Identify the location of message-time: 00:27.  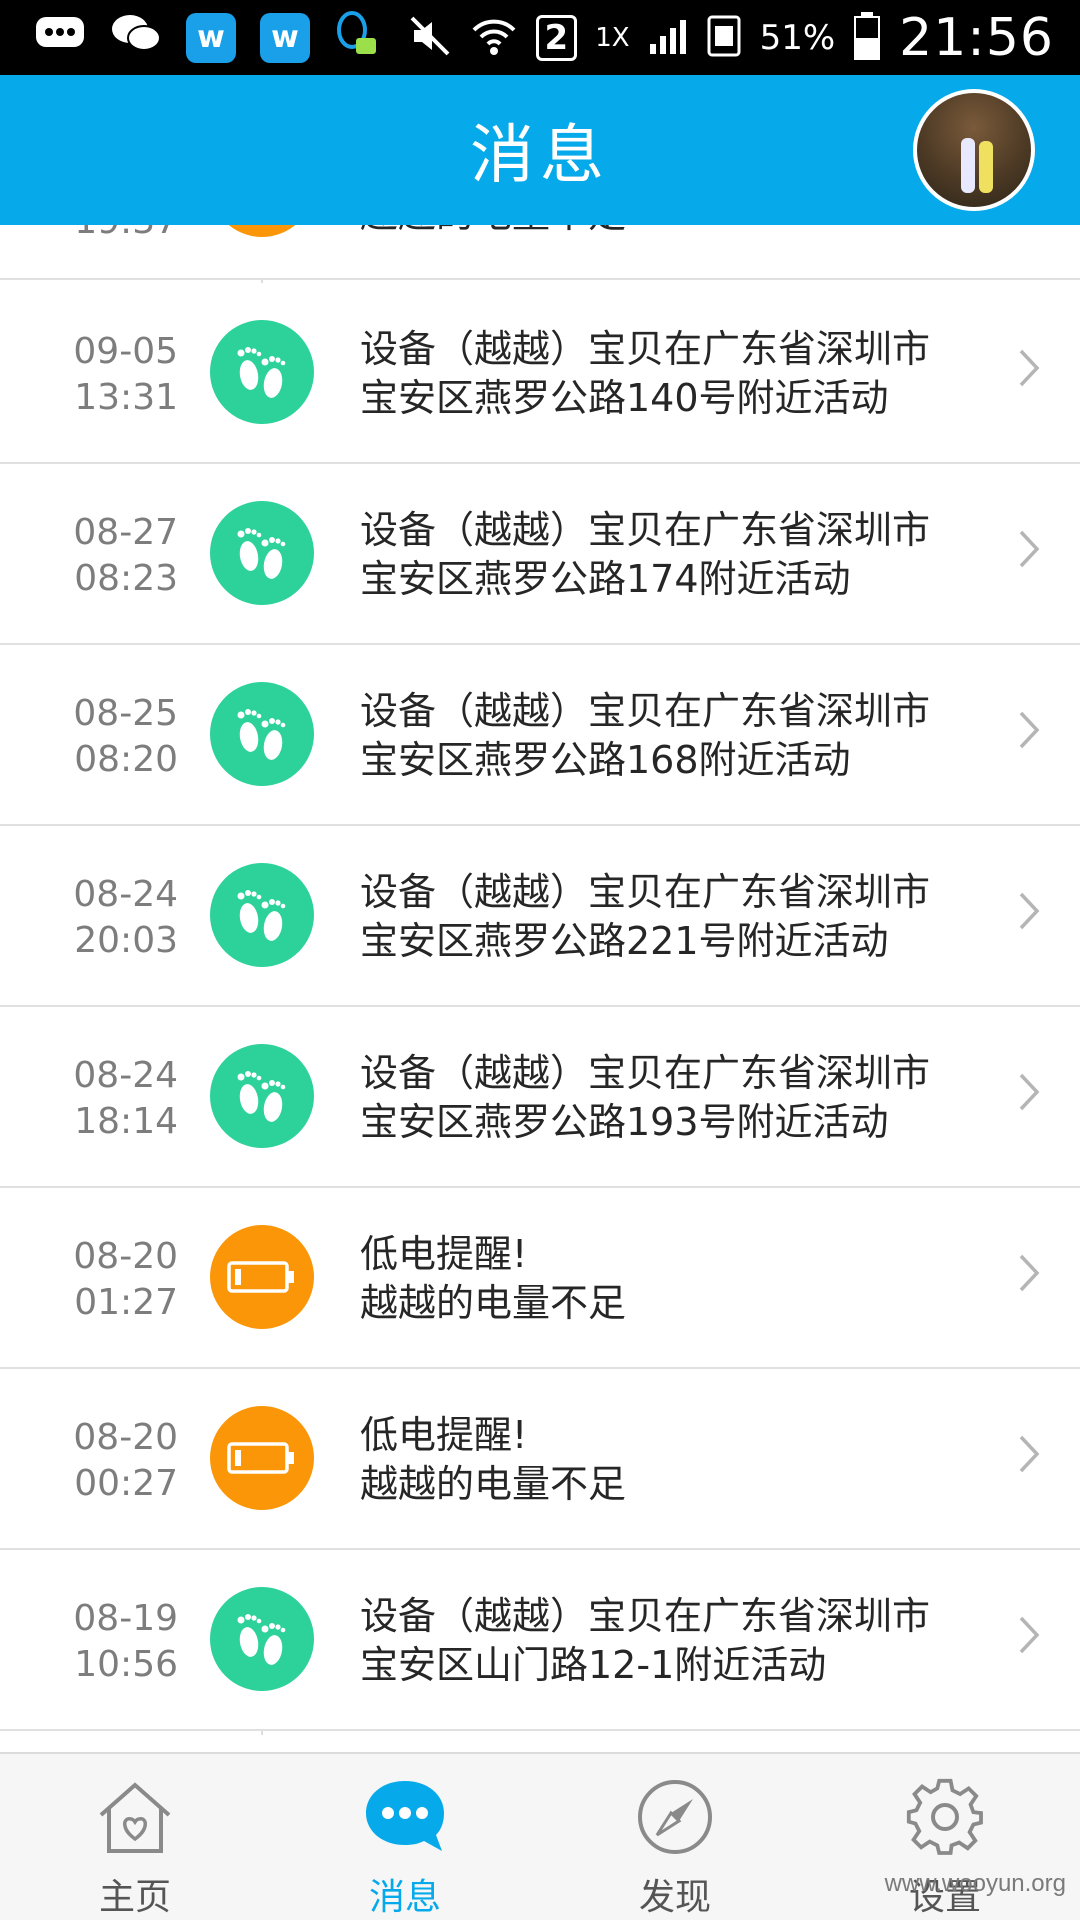
(126, 1483).